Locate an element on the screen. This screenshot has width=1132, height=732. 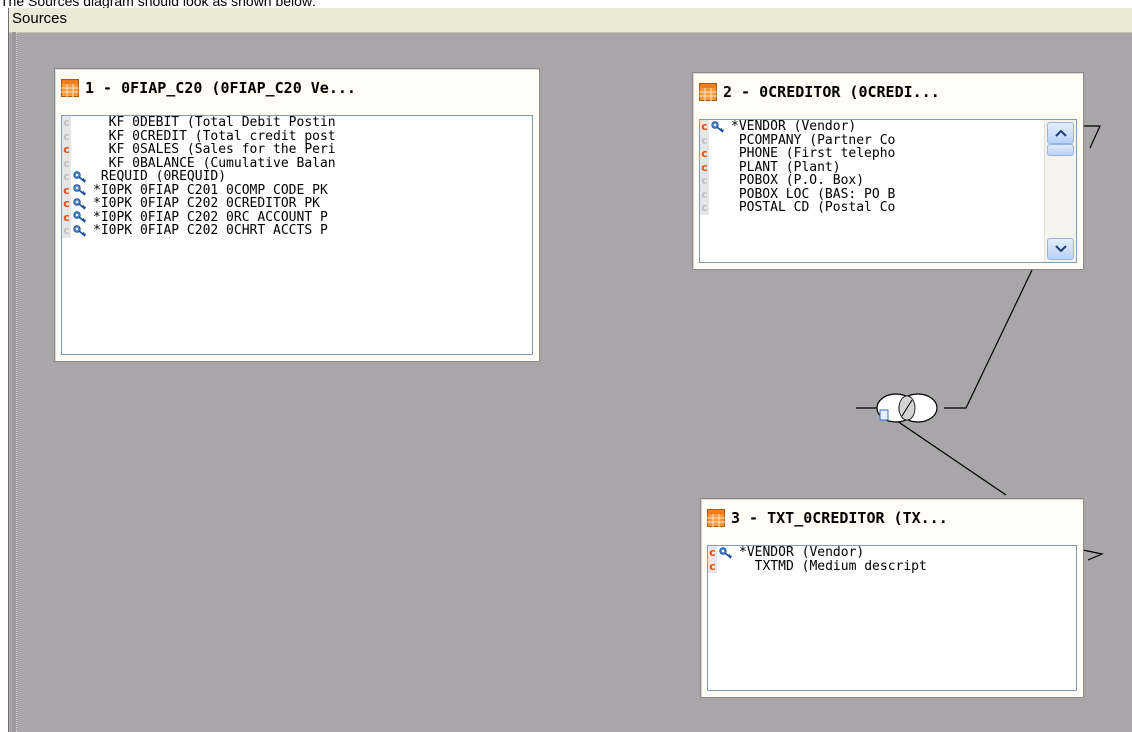
column-name: KF 0SALES (Sales for the Peri is located at coordinates (214, 149).